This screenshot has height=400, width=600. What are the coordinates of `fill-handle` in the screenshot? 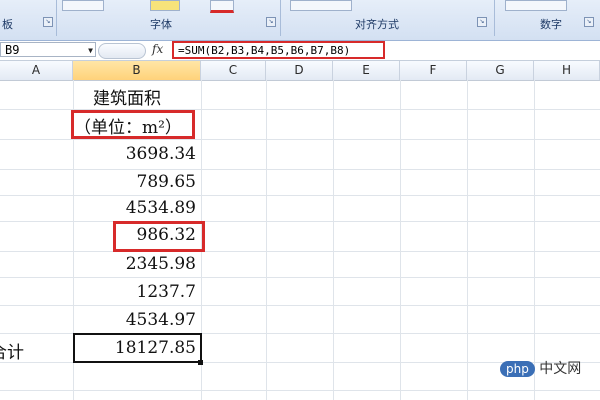 It's located at (200, 362).